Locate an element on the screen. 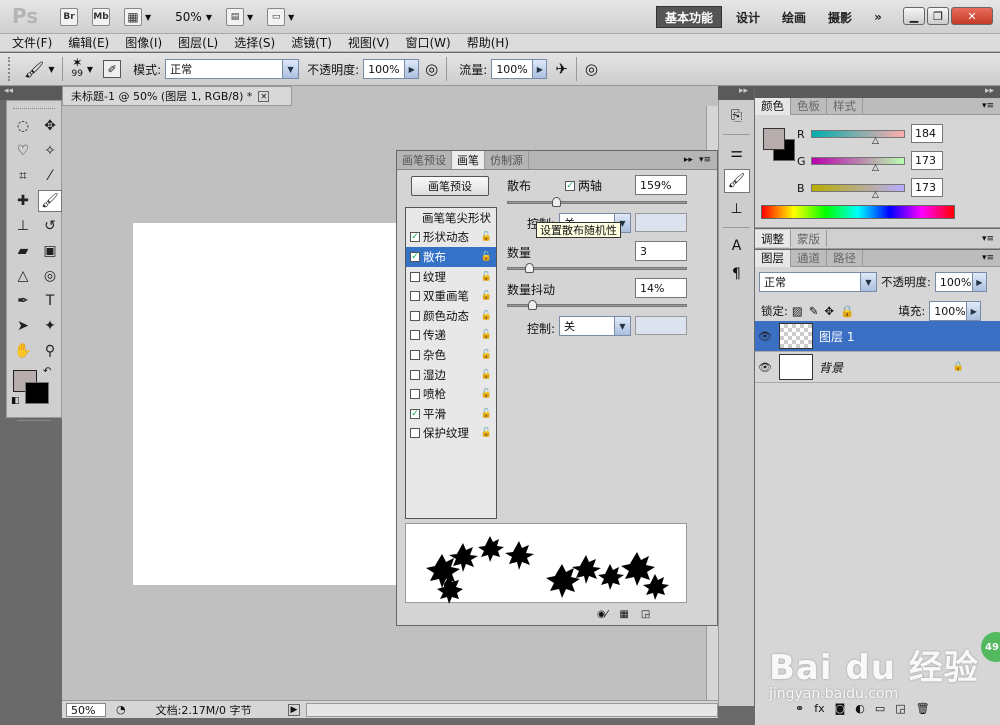 The image size is (1000, 725). layer-row: 👁 图层 1 is located at coordinates (877, 336).